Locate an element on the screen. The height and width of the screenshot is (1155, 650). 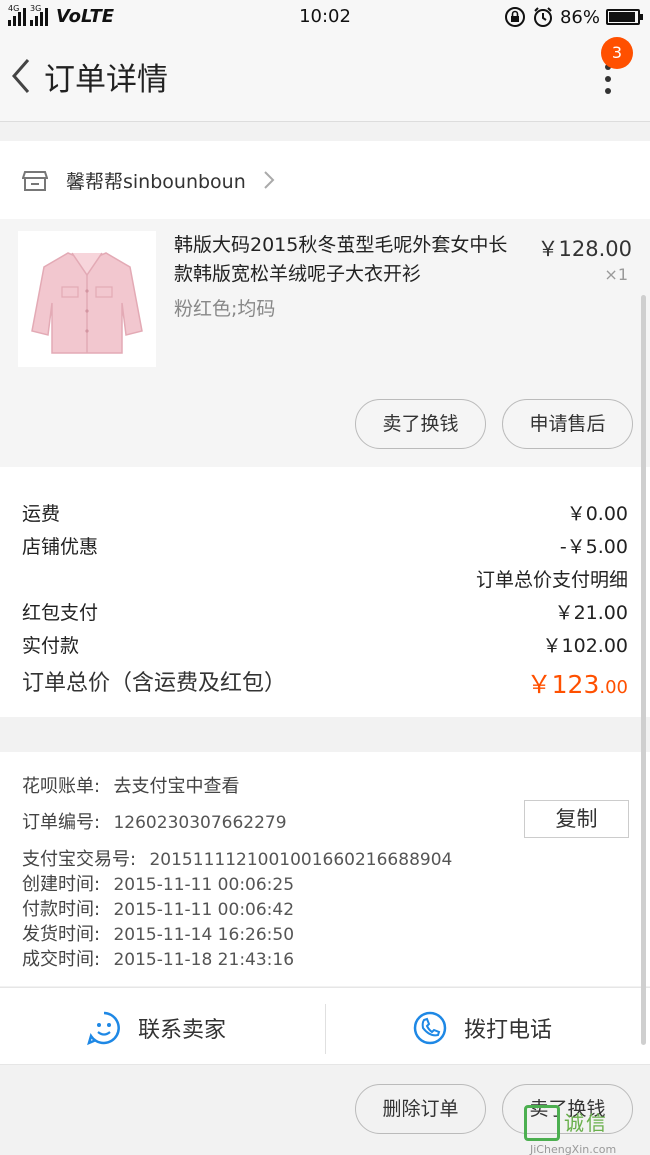
back-arrow-icon is located at coordinates (21, 76).